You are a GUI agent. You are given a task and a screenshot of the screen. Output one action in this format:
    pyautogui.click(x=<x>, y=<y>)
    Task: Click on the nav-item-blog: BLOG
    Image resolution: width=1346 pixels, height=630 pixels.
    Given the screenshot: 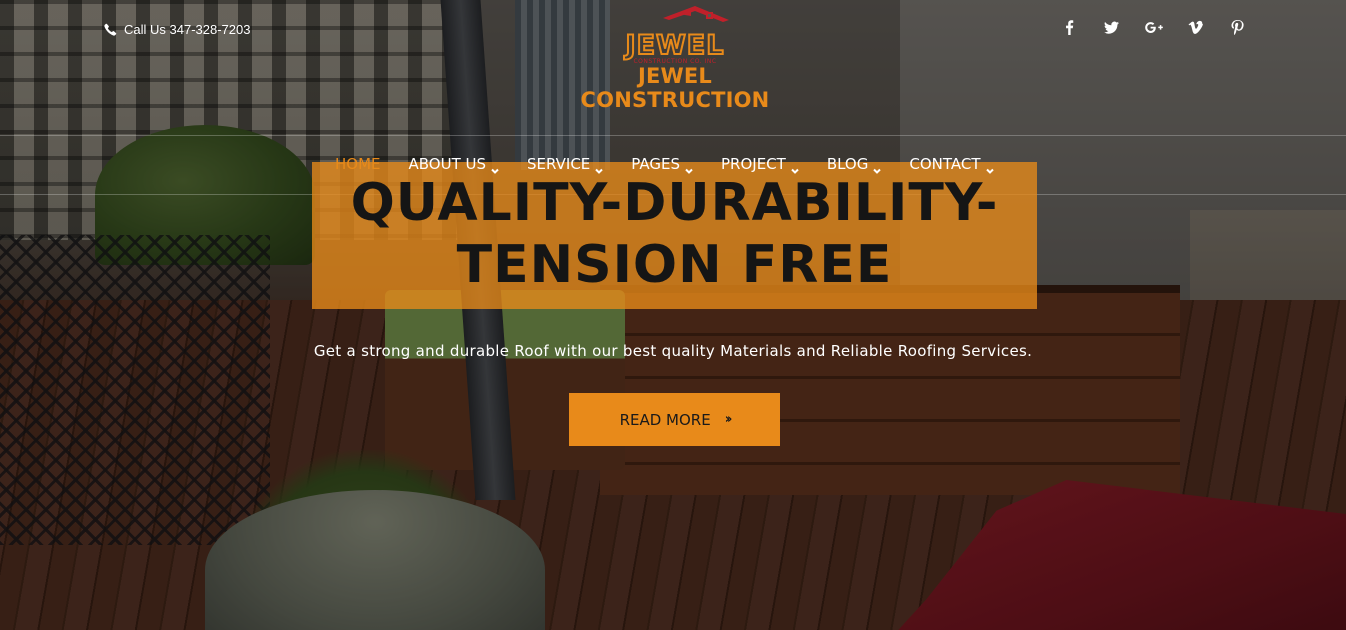 What is the action you would take?
    pyautogui.click(x=854, y=164)
    